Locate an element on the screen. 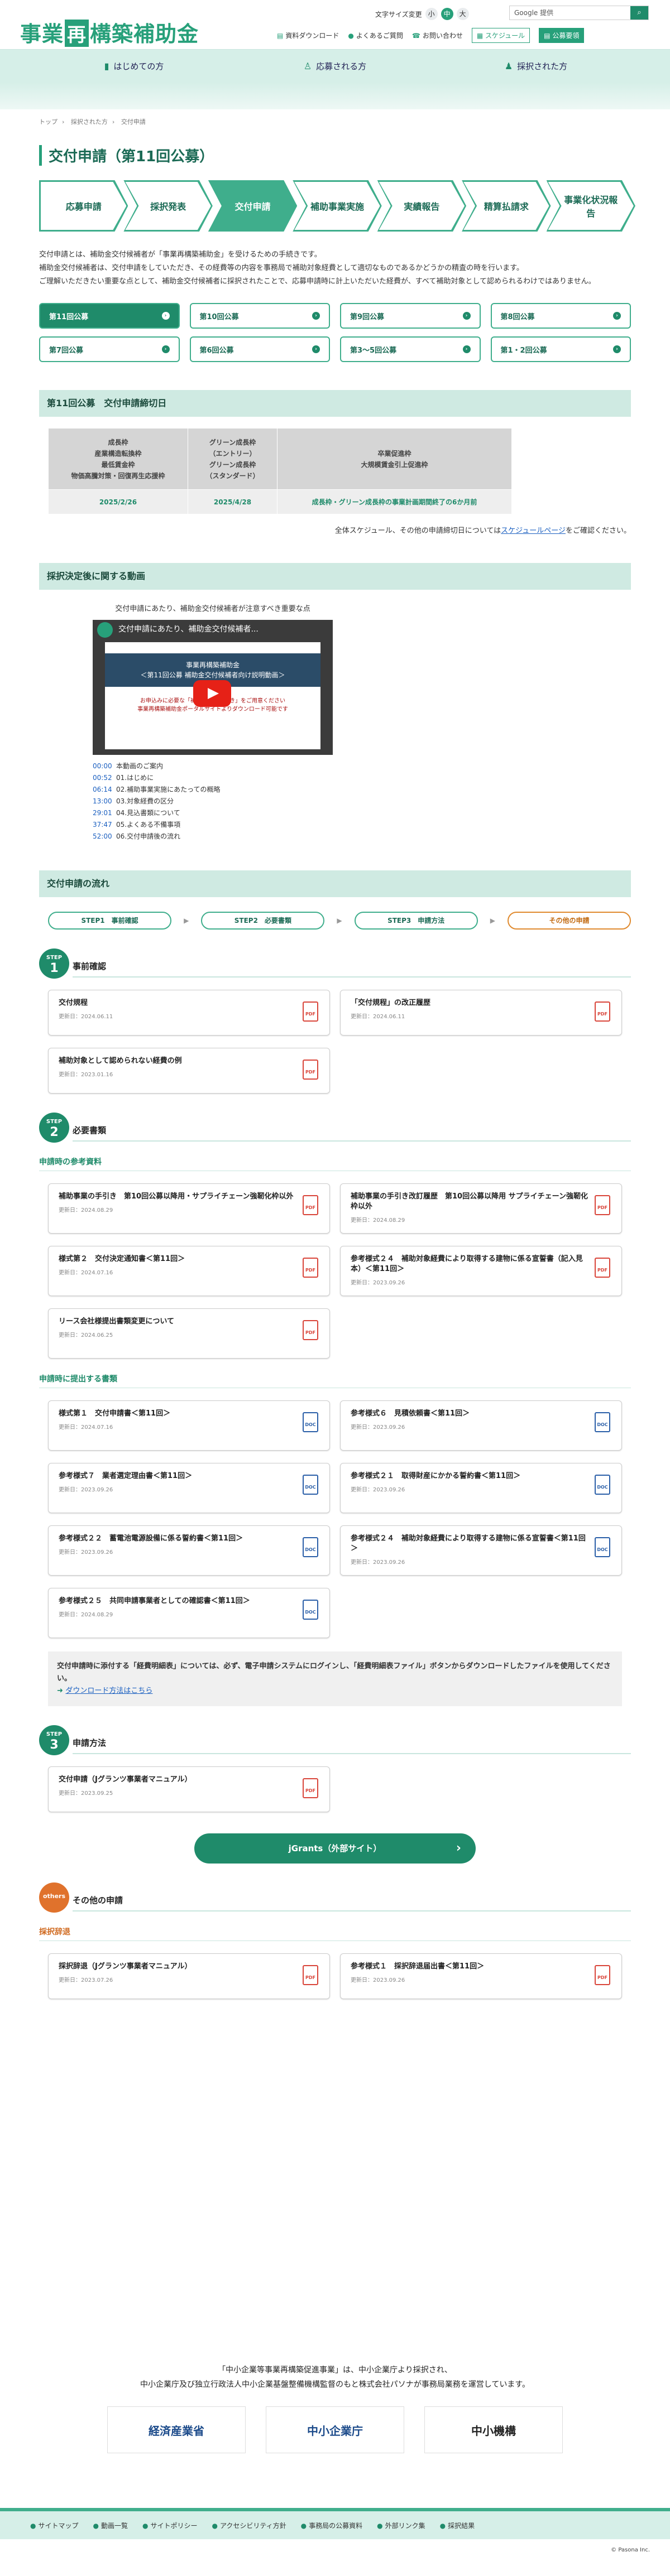 The width and height of the screenshot is (670, 2576). chapter-timestamp: 37:47 is located at coordinates (105, 825).